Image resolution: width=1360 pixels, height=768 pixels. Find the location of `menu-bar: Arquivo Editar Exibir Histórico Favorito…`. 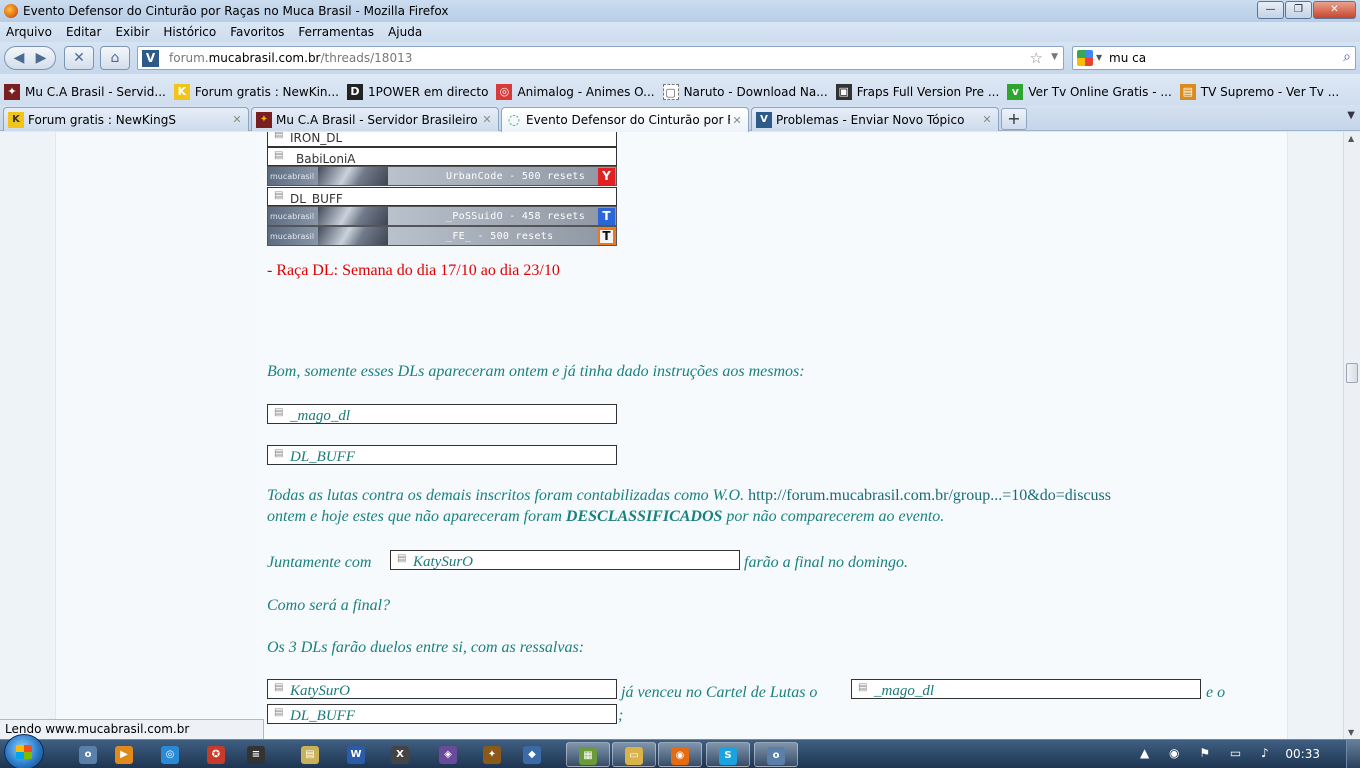

menu-bar: Arquivo Editar Exibir Histórico Favorito… is located at coordinates (680, 32).